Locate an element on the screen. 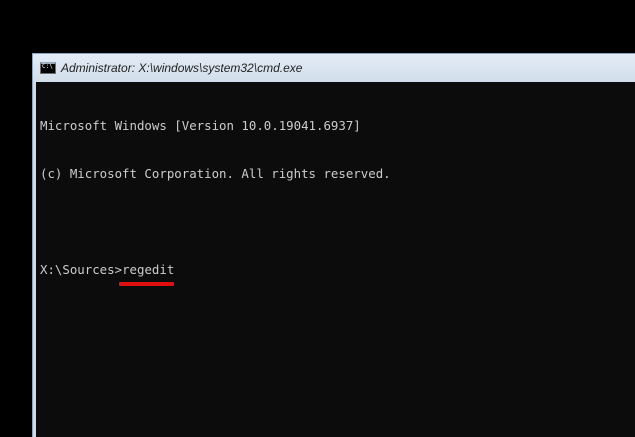 This screenshot has height=437, width=635. console-command-text: regedit is located at coordinates (148, 269).